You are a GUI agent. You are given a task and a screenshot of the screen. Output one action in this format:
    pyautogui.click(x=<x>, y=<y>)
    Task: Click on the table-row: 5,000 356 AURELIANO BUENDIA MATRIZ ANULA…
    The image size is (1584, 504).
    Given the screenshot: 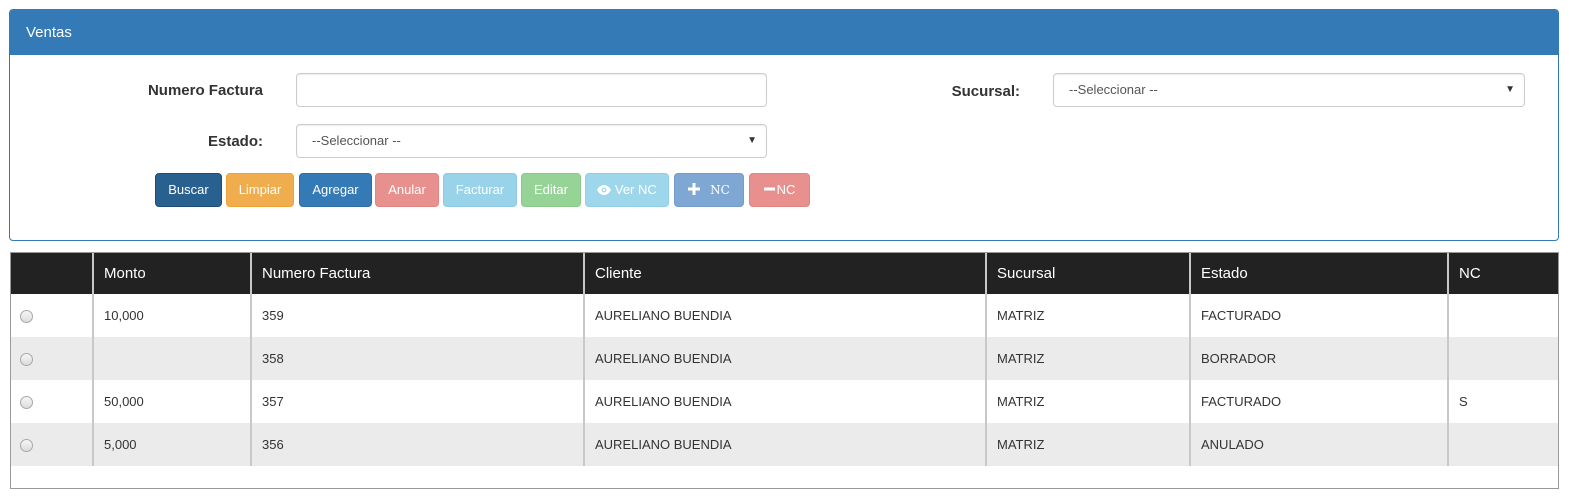 What is the action you would take?
    pyautogui.click(x=784, y=444)
    